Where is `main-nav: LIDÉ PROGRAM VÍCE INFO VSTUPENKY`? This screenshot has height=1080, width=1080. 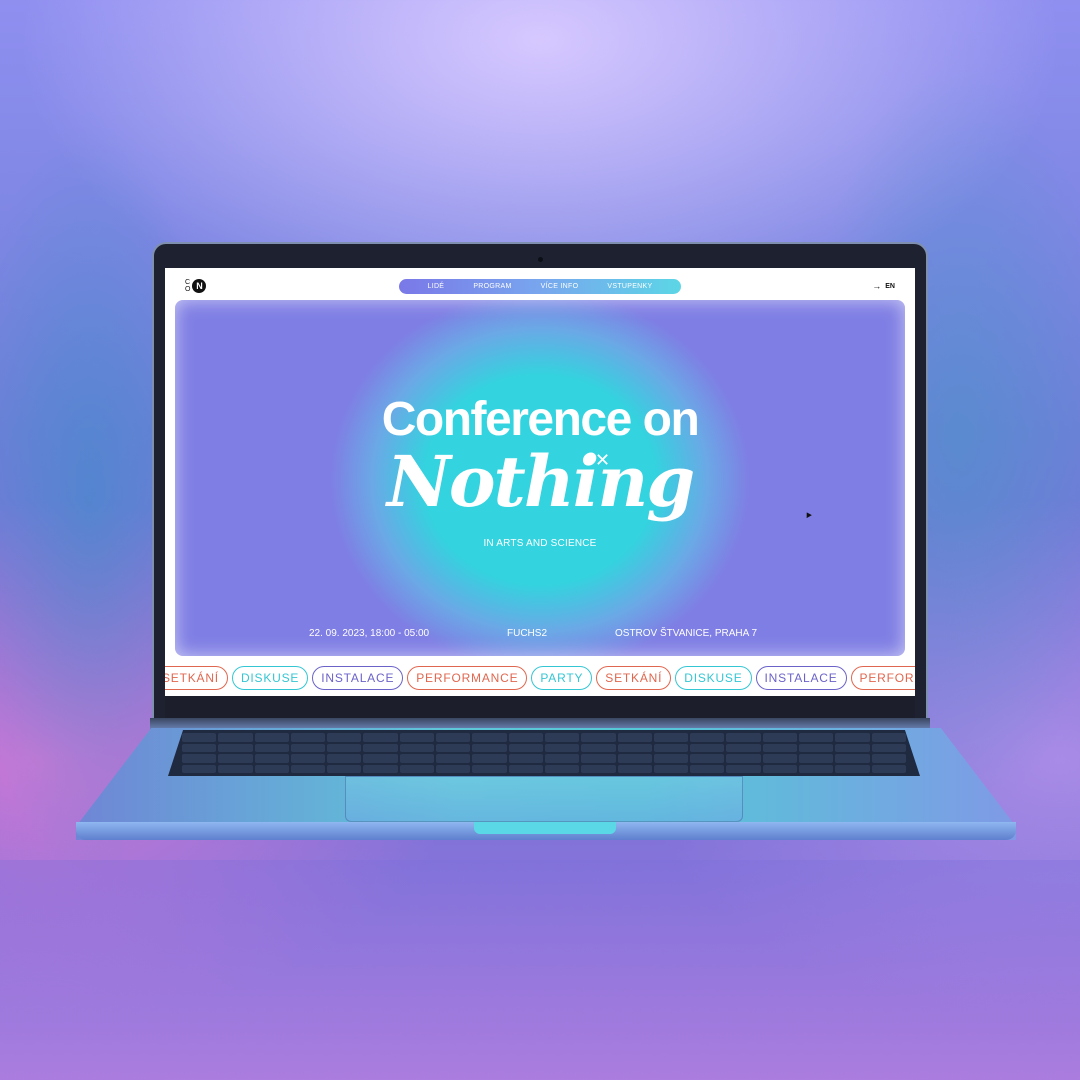
main-nav: LIDÉ PROGRAM VÍCE INFO VSTUPENKY is located at coordinates (540, 286).